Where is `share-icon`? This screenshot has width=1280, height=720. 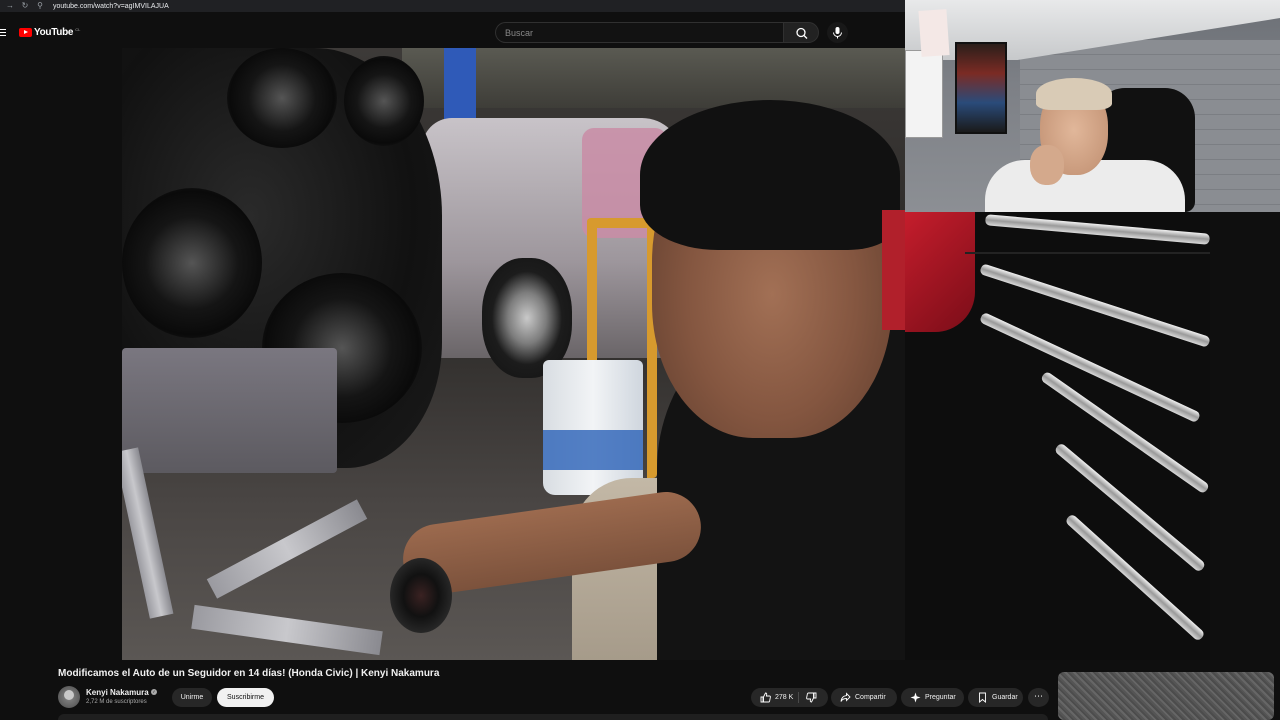 share-icon is located at coordinates (845, 697).